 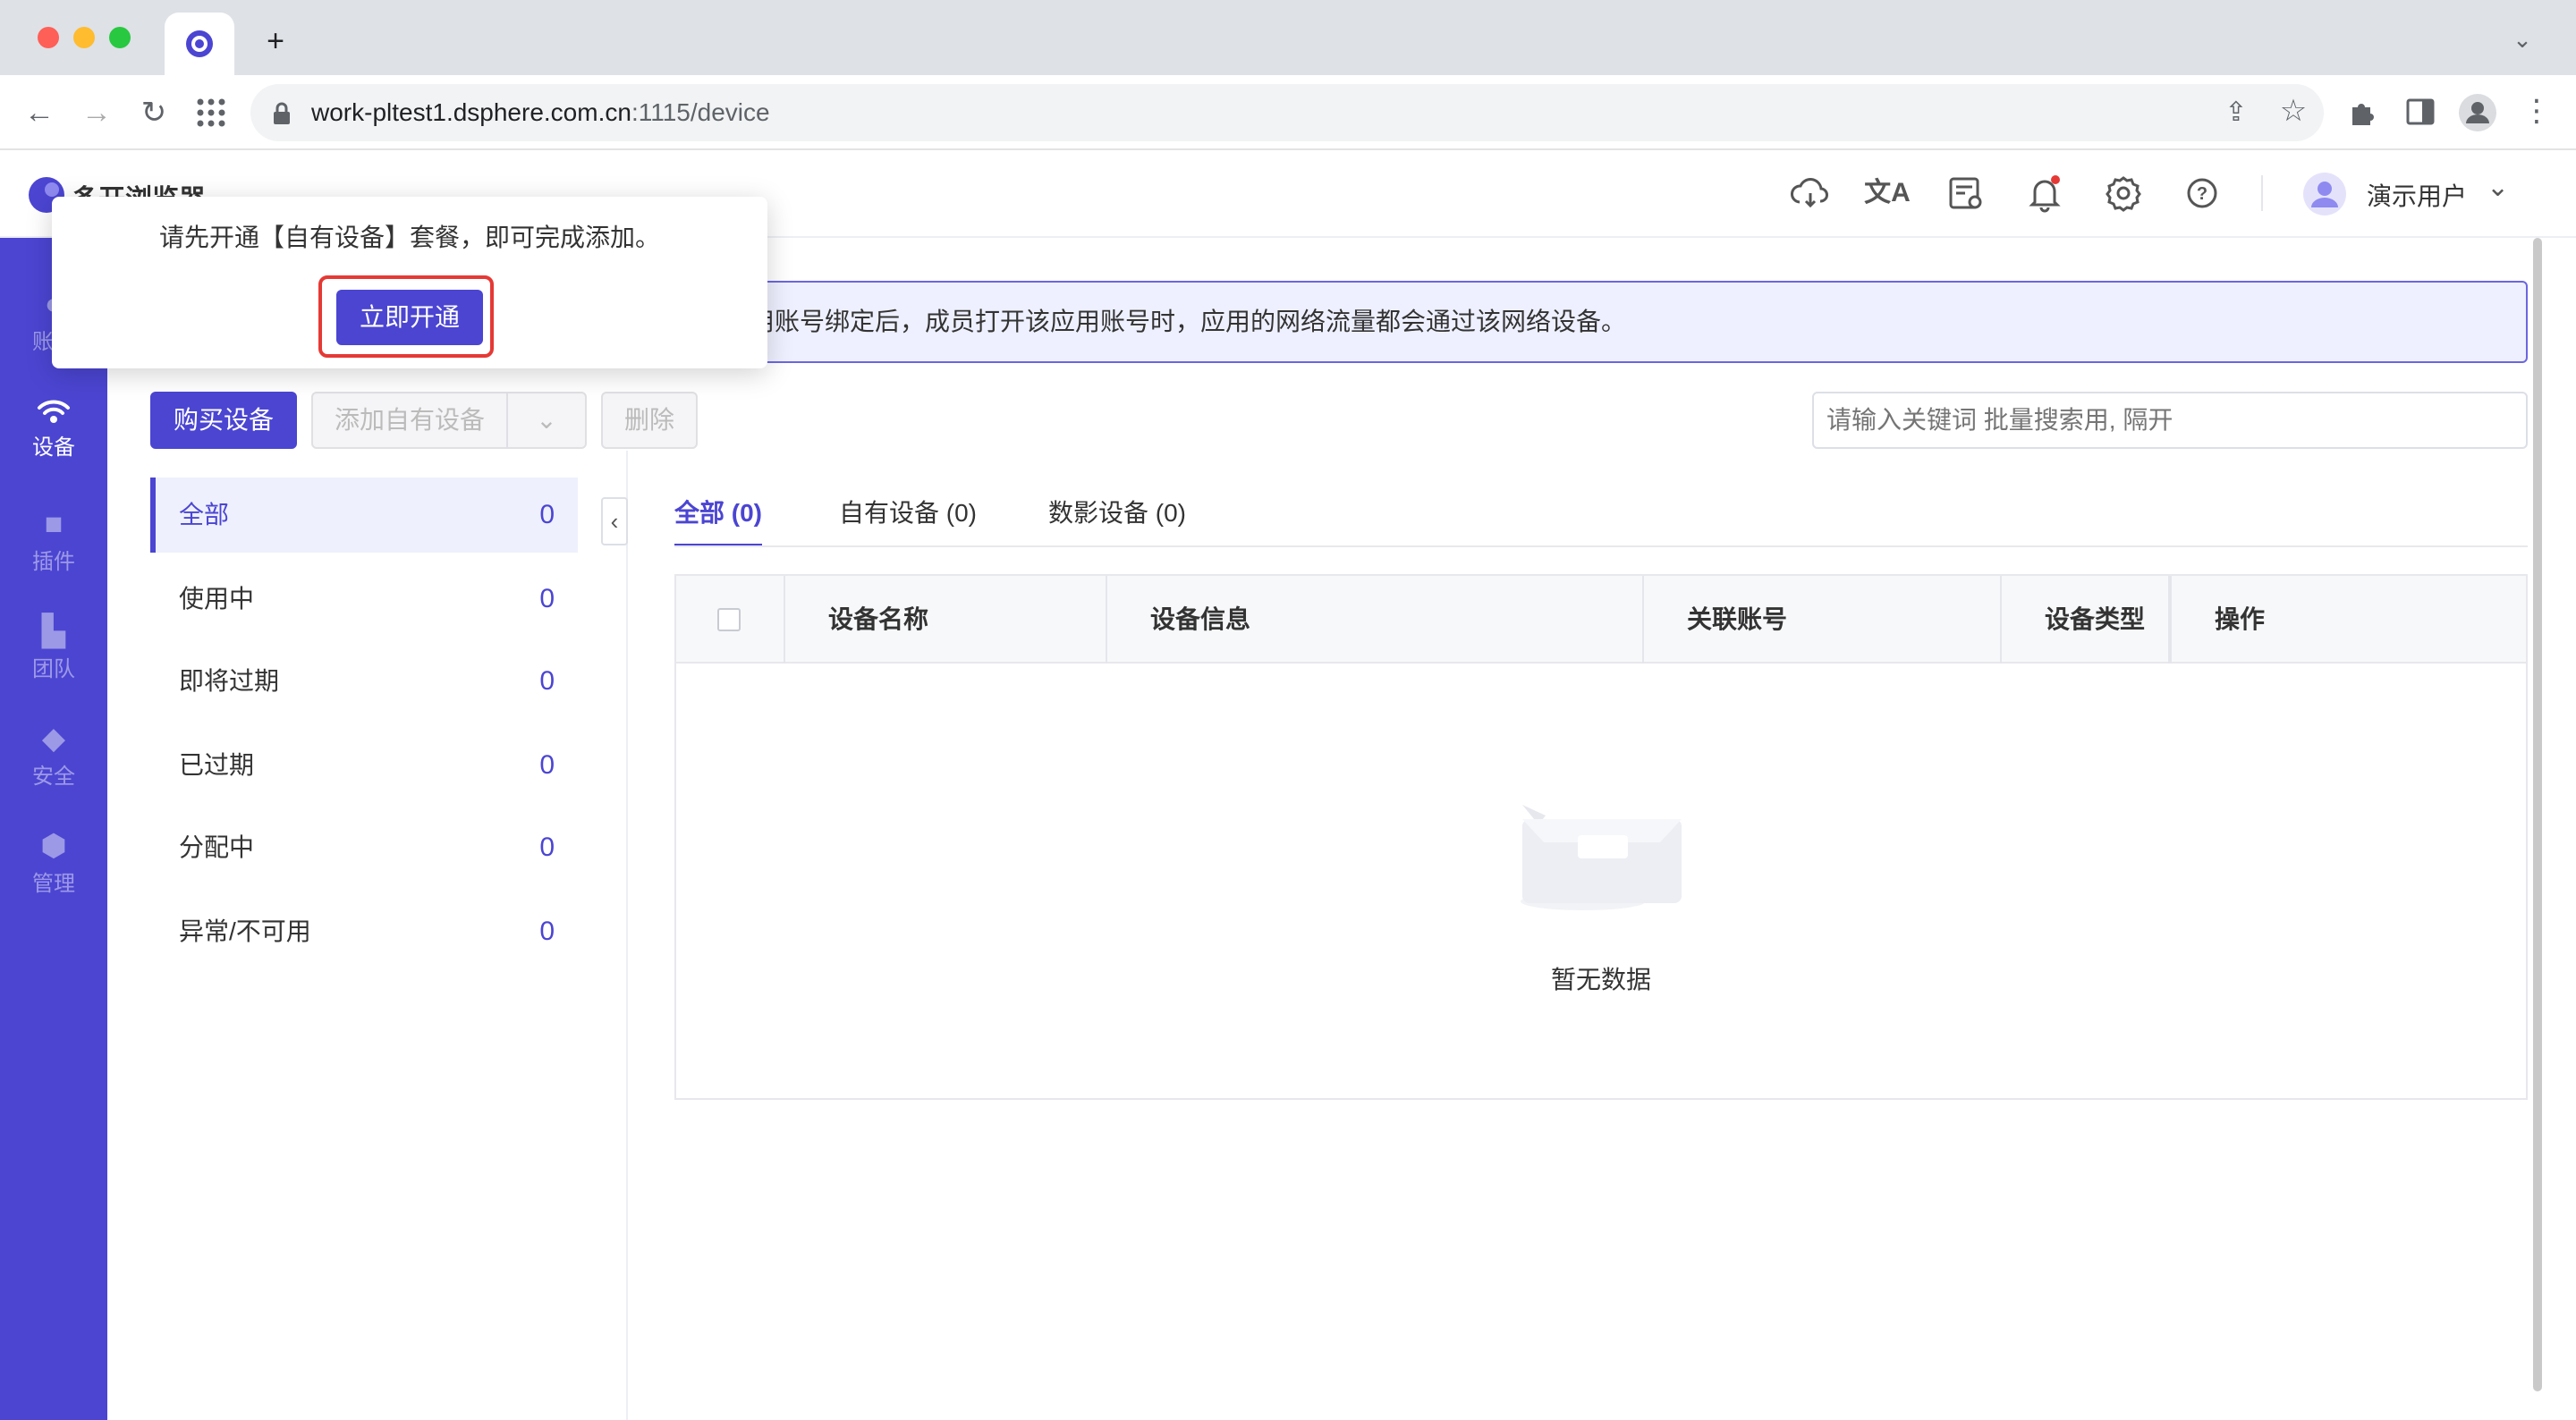 What do you see at coordinates (364, 599) in the screenshot?
I see `status-item-in-use: 使用中 0` at bounding box center [364, 599].